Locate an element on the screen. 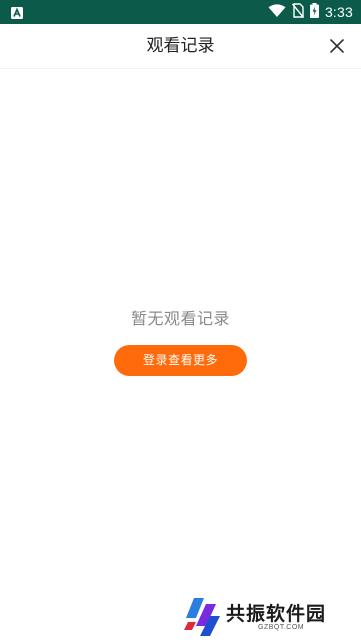 This screenshot has height=643, width=361. login-view-more-button: 登录查看更多 is located at coordinates (180, 360).